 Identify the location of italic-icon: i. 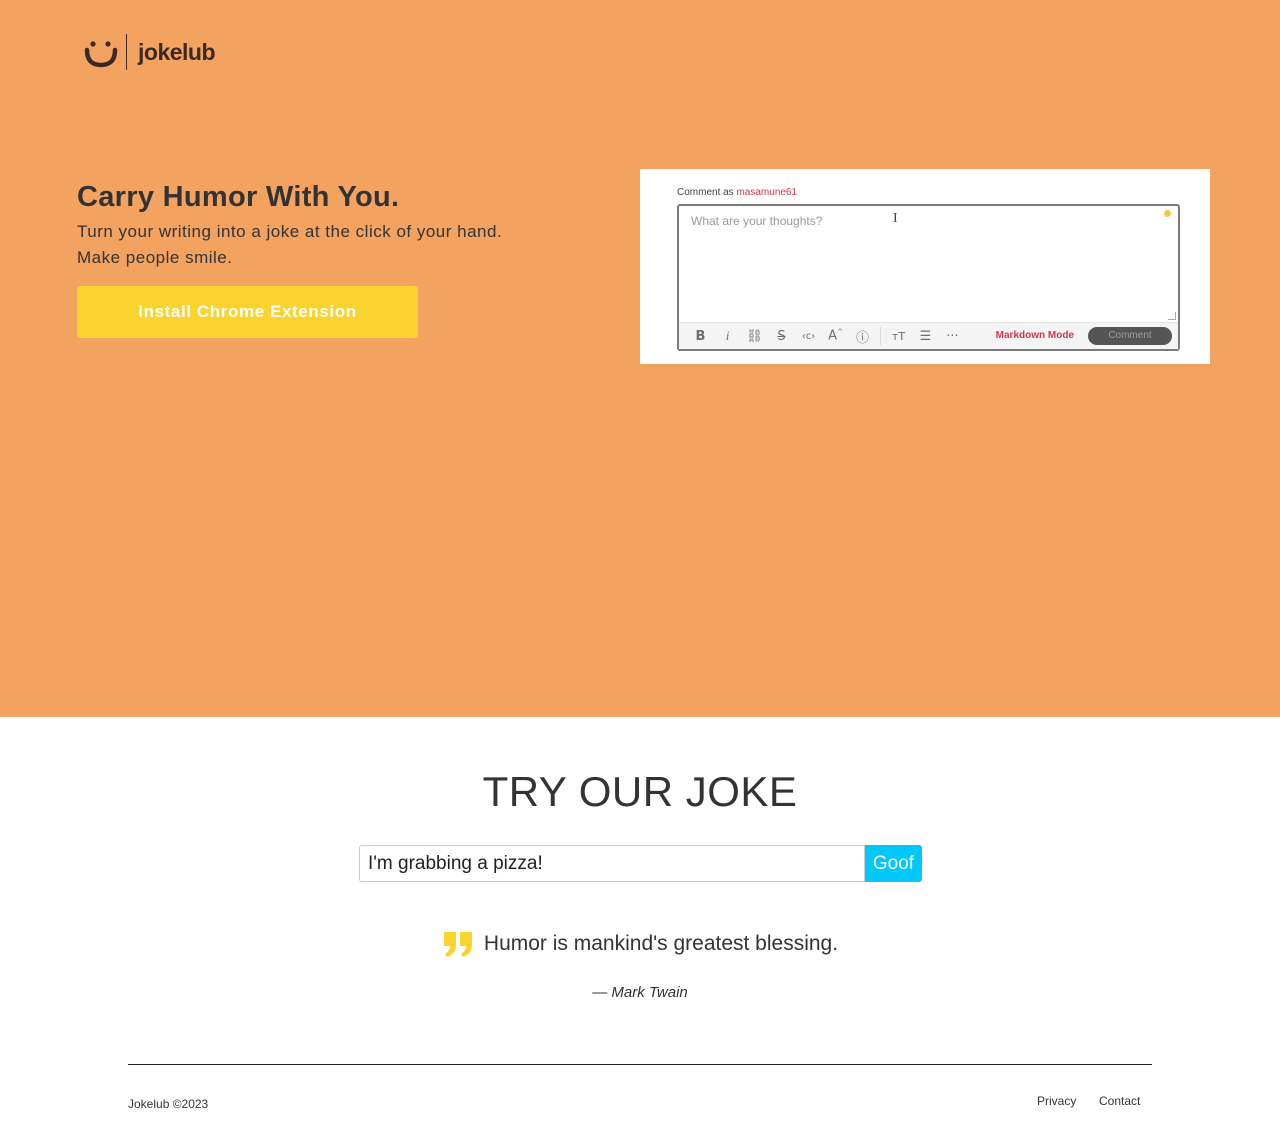
(727, 335).